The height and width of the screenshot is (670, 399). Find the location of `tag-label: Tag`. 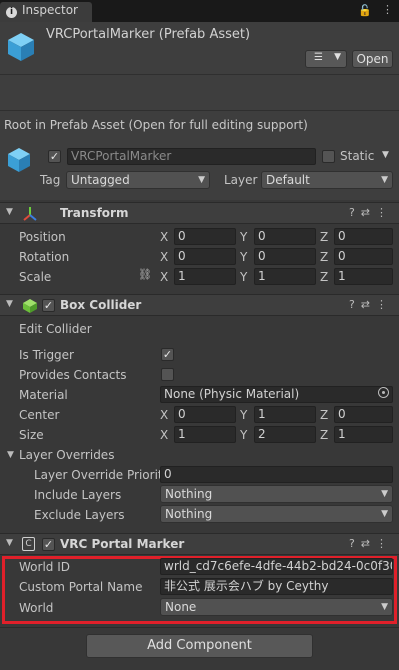

tag-label: Tag is located at coordinates (50, 180).